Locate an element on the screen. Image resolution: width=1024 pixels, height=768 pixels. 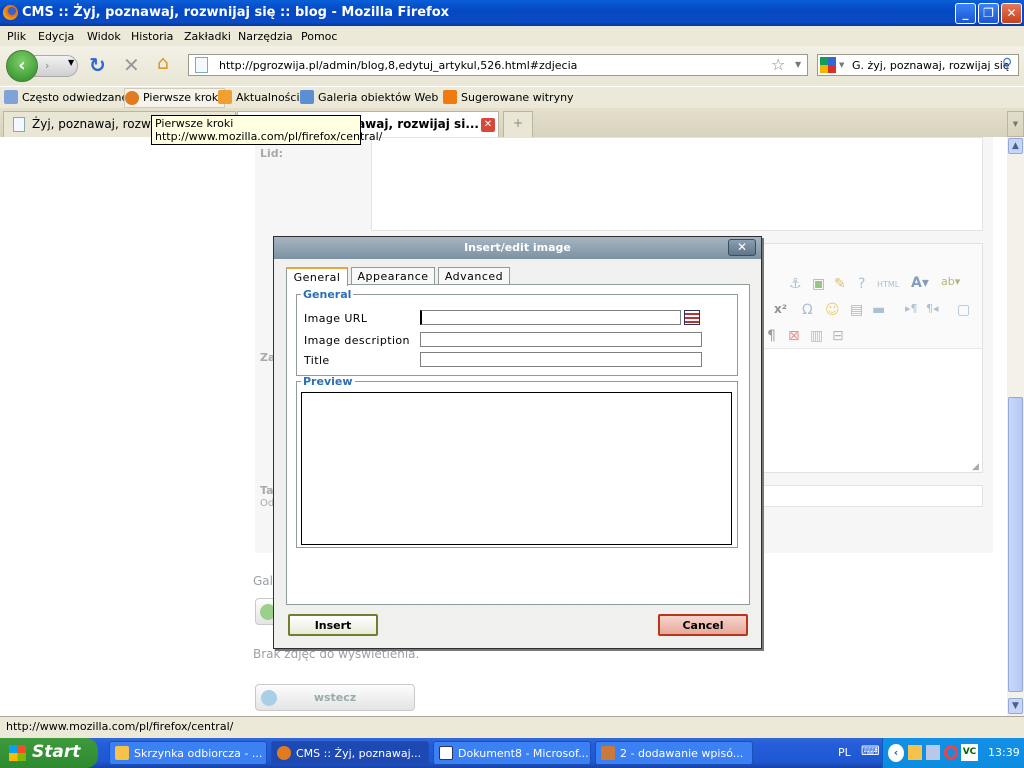
search-icon: ⚲ is located at coordinates (1007, 64).